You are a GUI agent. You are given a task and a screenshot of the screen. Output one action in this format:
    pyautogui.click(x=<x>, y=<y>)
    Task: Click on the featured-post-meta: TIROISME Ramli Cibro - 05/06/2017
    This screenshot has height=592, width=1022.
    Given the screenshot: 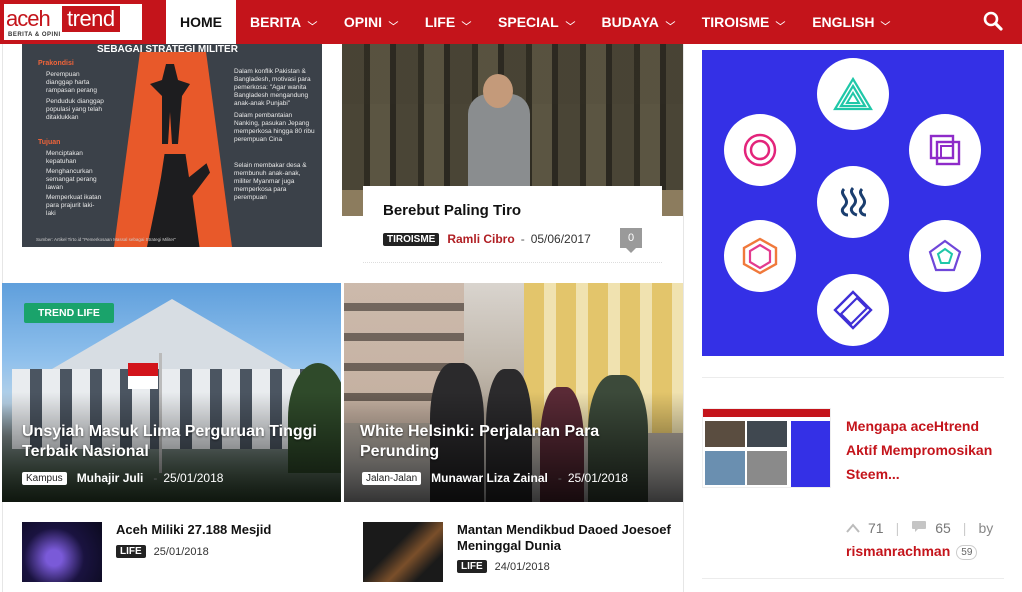 What is the action you would take?
    pyautogui.click(x=487, y=239)
    